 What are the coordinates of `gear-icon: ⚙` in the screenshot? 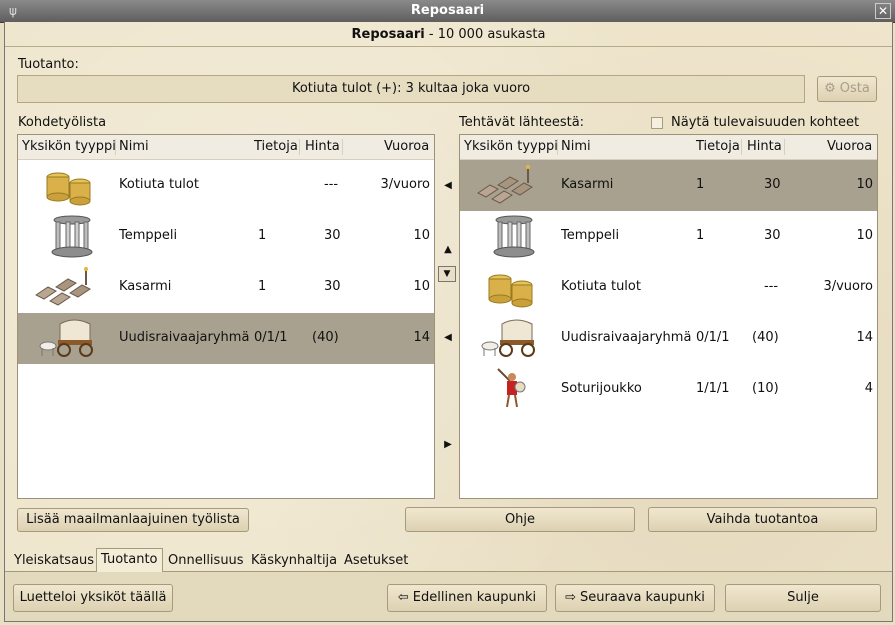 It's located at (830, 88).